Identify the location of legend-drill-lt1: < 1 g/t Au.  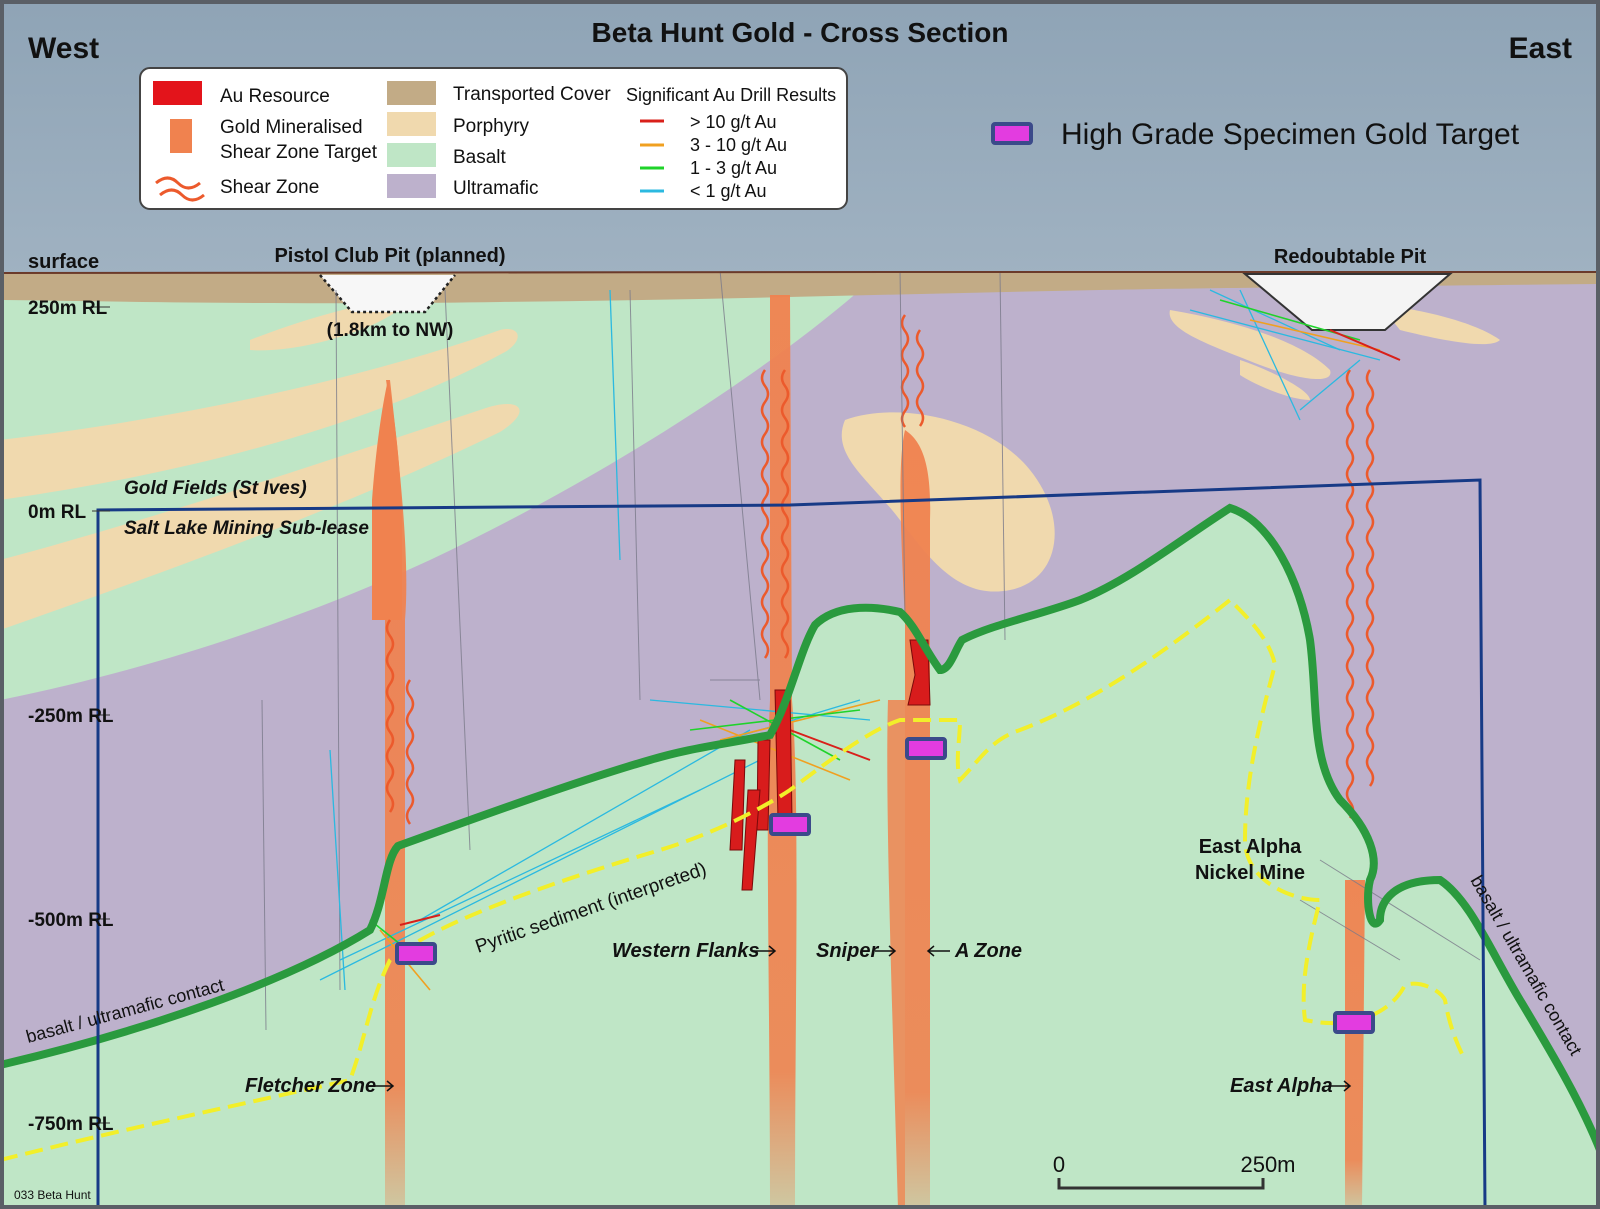
(728, 191).